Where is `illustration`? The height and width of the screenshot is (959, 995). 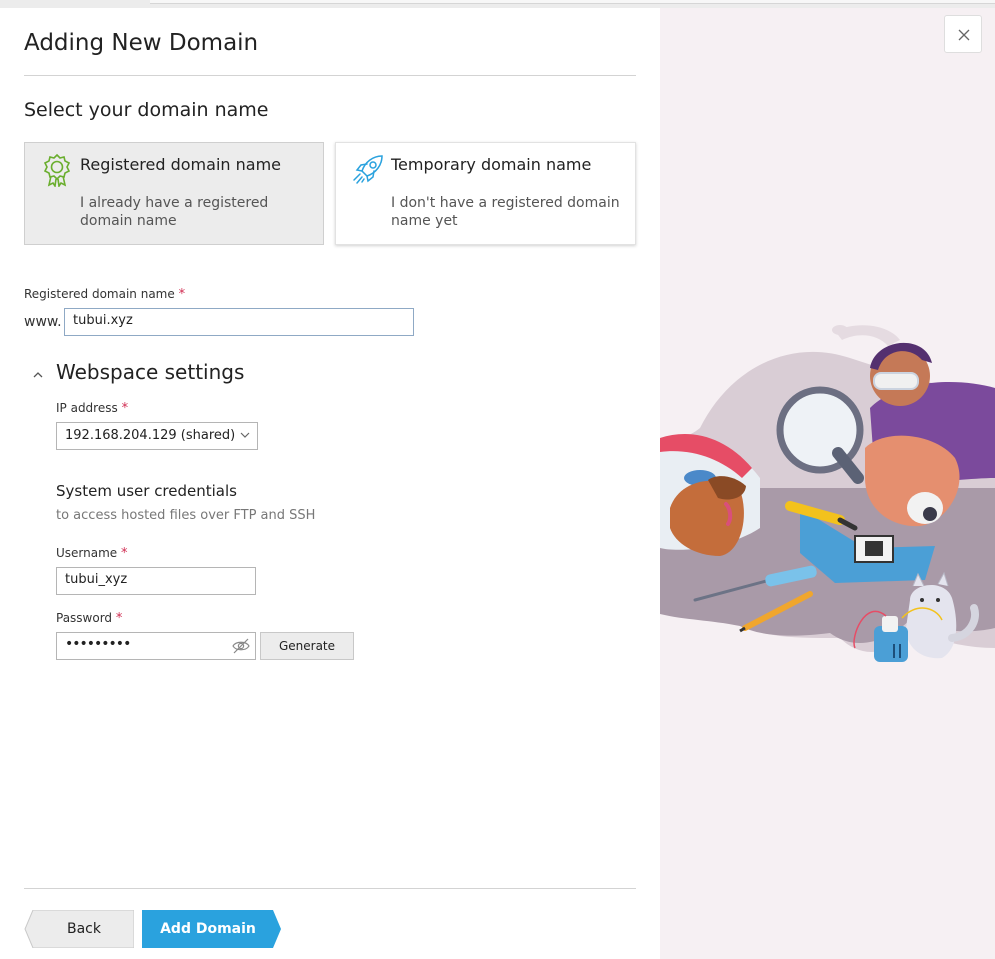 illustration is located at coordinates (827, 493).